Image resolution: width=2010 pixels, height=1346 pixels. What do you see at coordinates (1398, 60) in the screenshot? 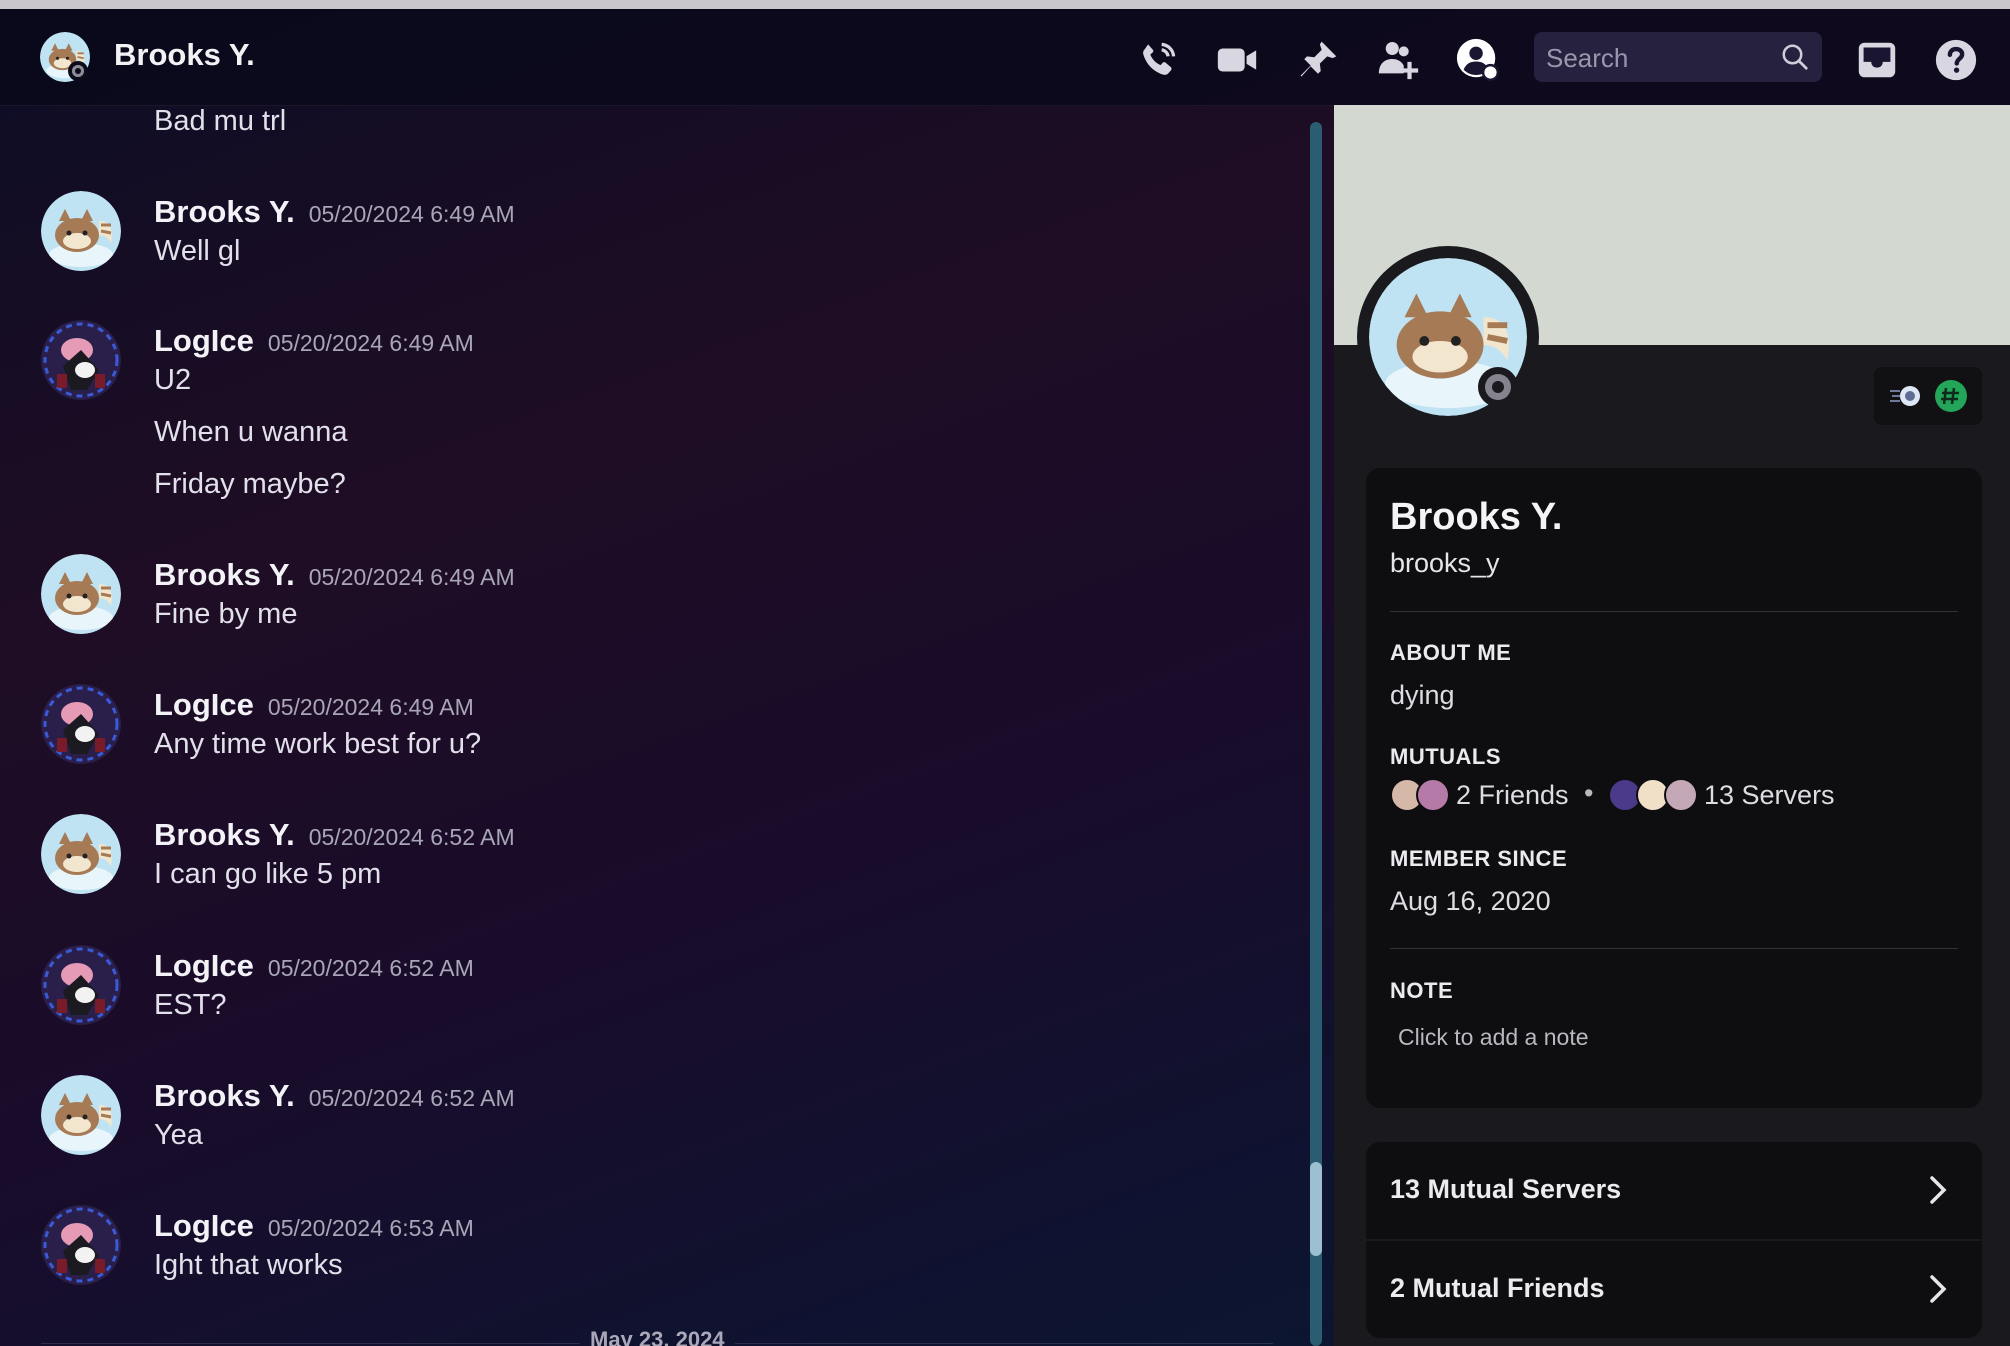
I see `add-friends-to-dm-icon` at bounding box center [1398, 60].